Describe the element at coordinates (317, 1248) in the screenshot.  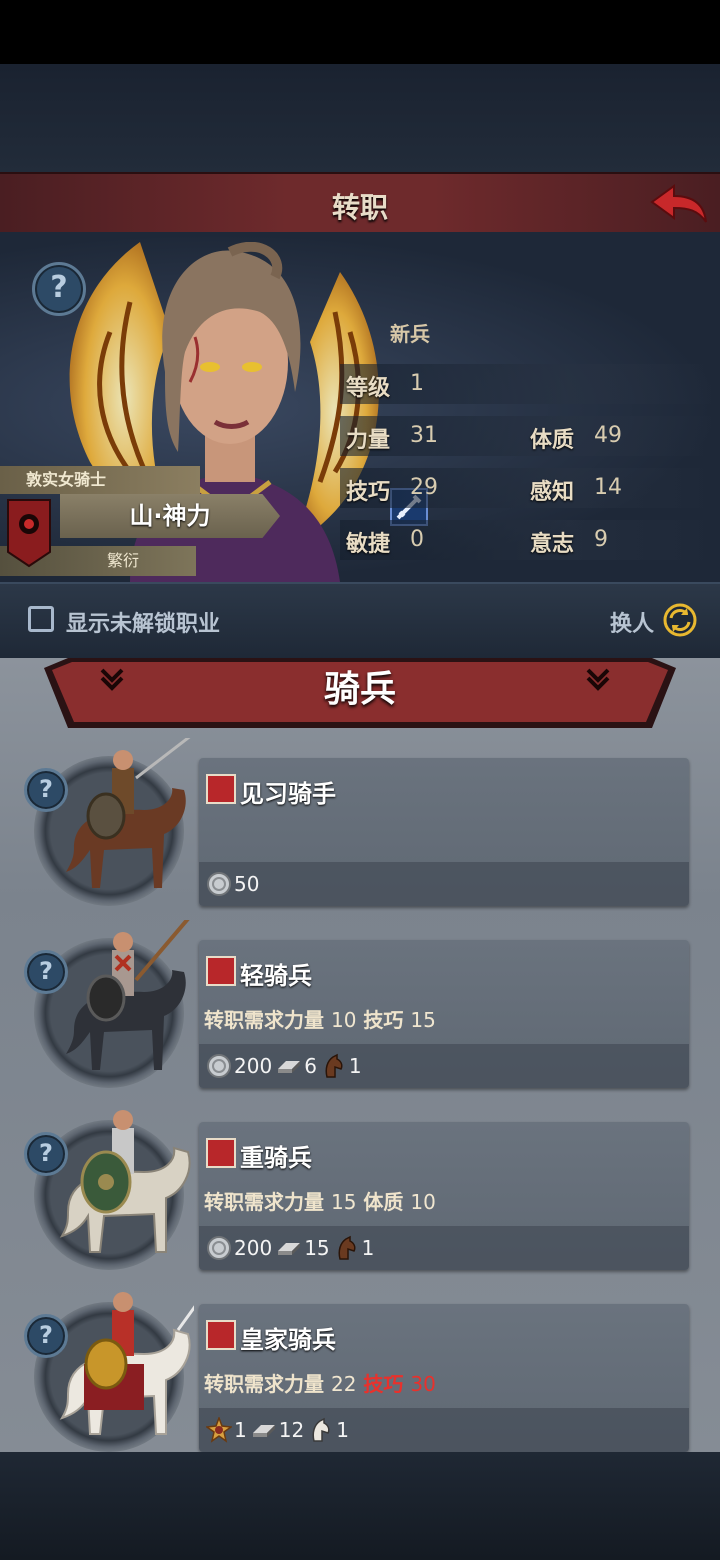
I see `iron-cost: 15` at that location.